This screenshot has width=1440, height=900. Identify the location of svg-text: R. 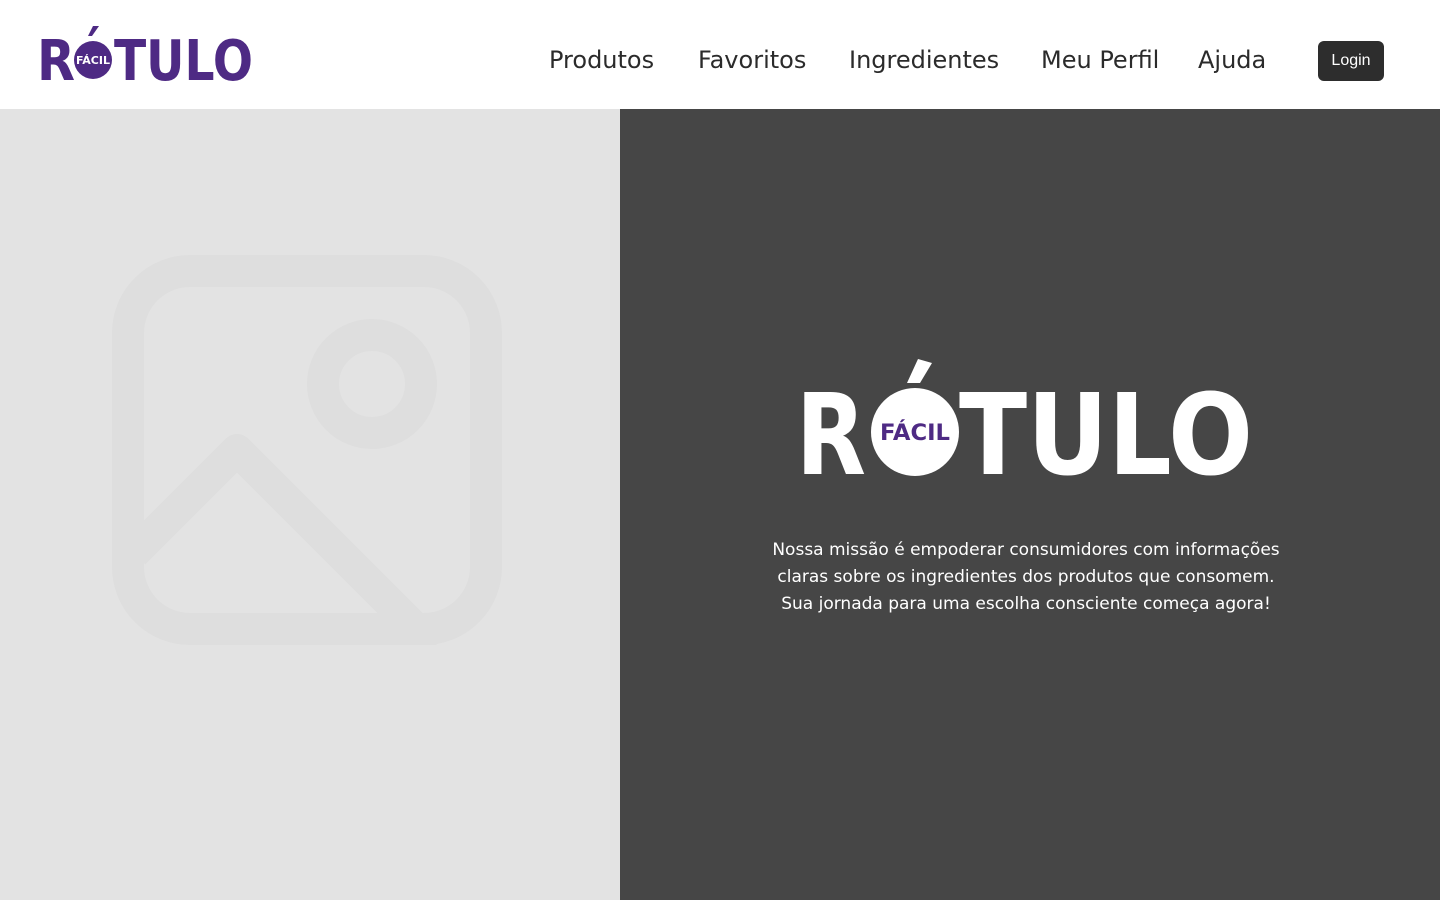
(831, 425).